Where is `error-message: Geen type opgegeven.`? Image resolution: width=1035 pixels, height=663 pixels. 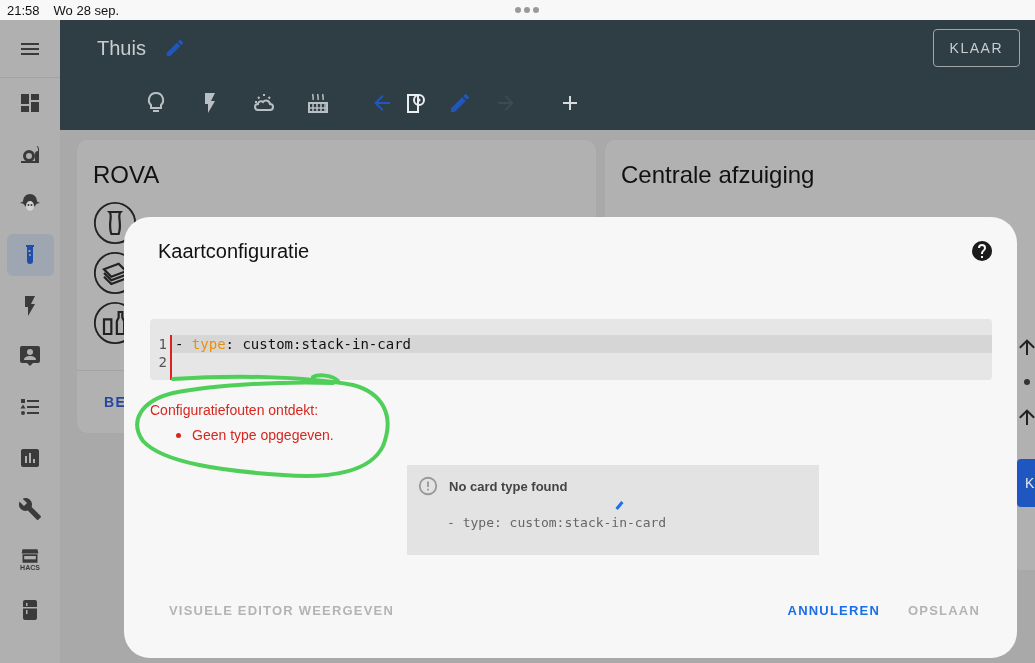
error-message: Geen type opgegeven. is located at coordinates (263, 435).